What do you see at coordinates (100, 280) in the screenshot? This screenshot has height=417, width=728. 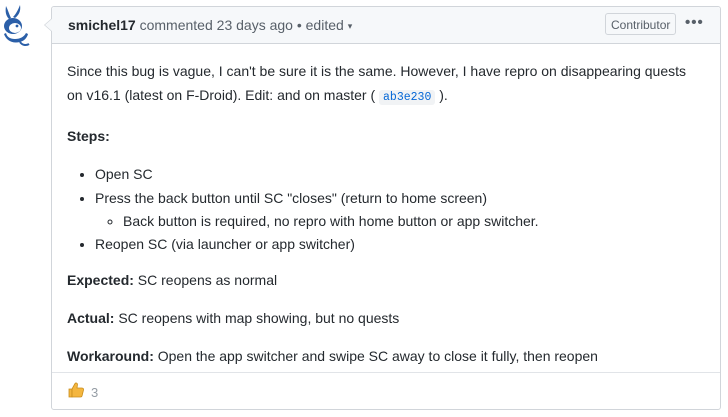 I see `expected-label: Expected:` at bounding box center [100, 280].